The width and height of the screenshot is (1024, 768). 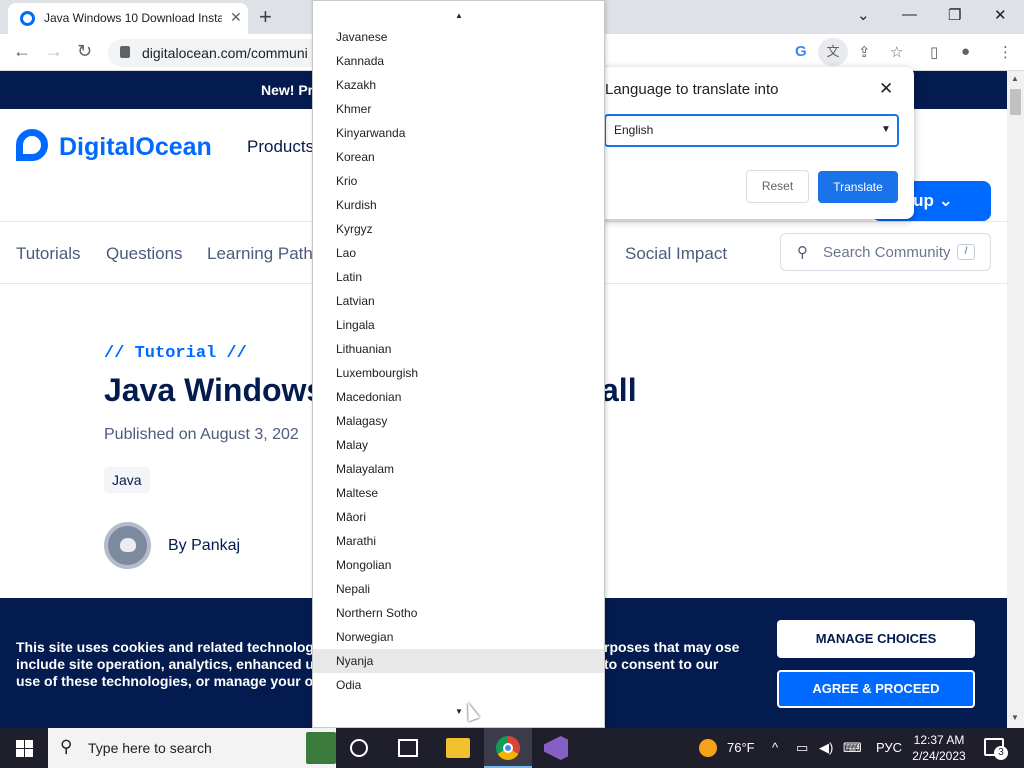 What do you see at coordinates (966, 252) in the screenshot?
I see `search-shortcut-key: /` at bounding box center [966, 252].